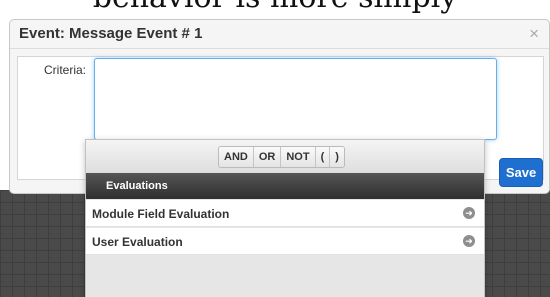 Image resolution: width=550 pixels, height=297 pixels. What do you see at coordinates (521, 172) in the screenshot?
I see `save-button: Save` at bounding box center [521, 172].